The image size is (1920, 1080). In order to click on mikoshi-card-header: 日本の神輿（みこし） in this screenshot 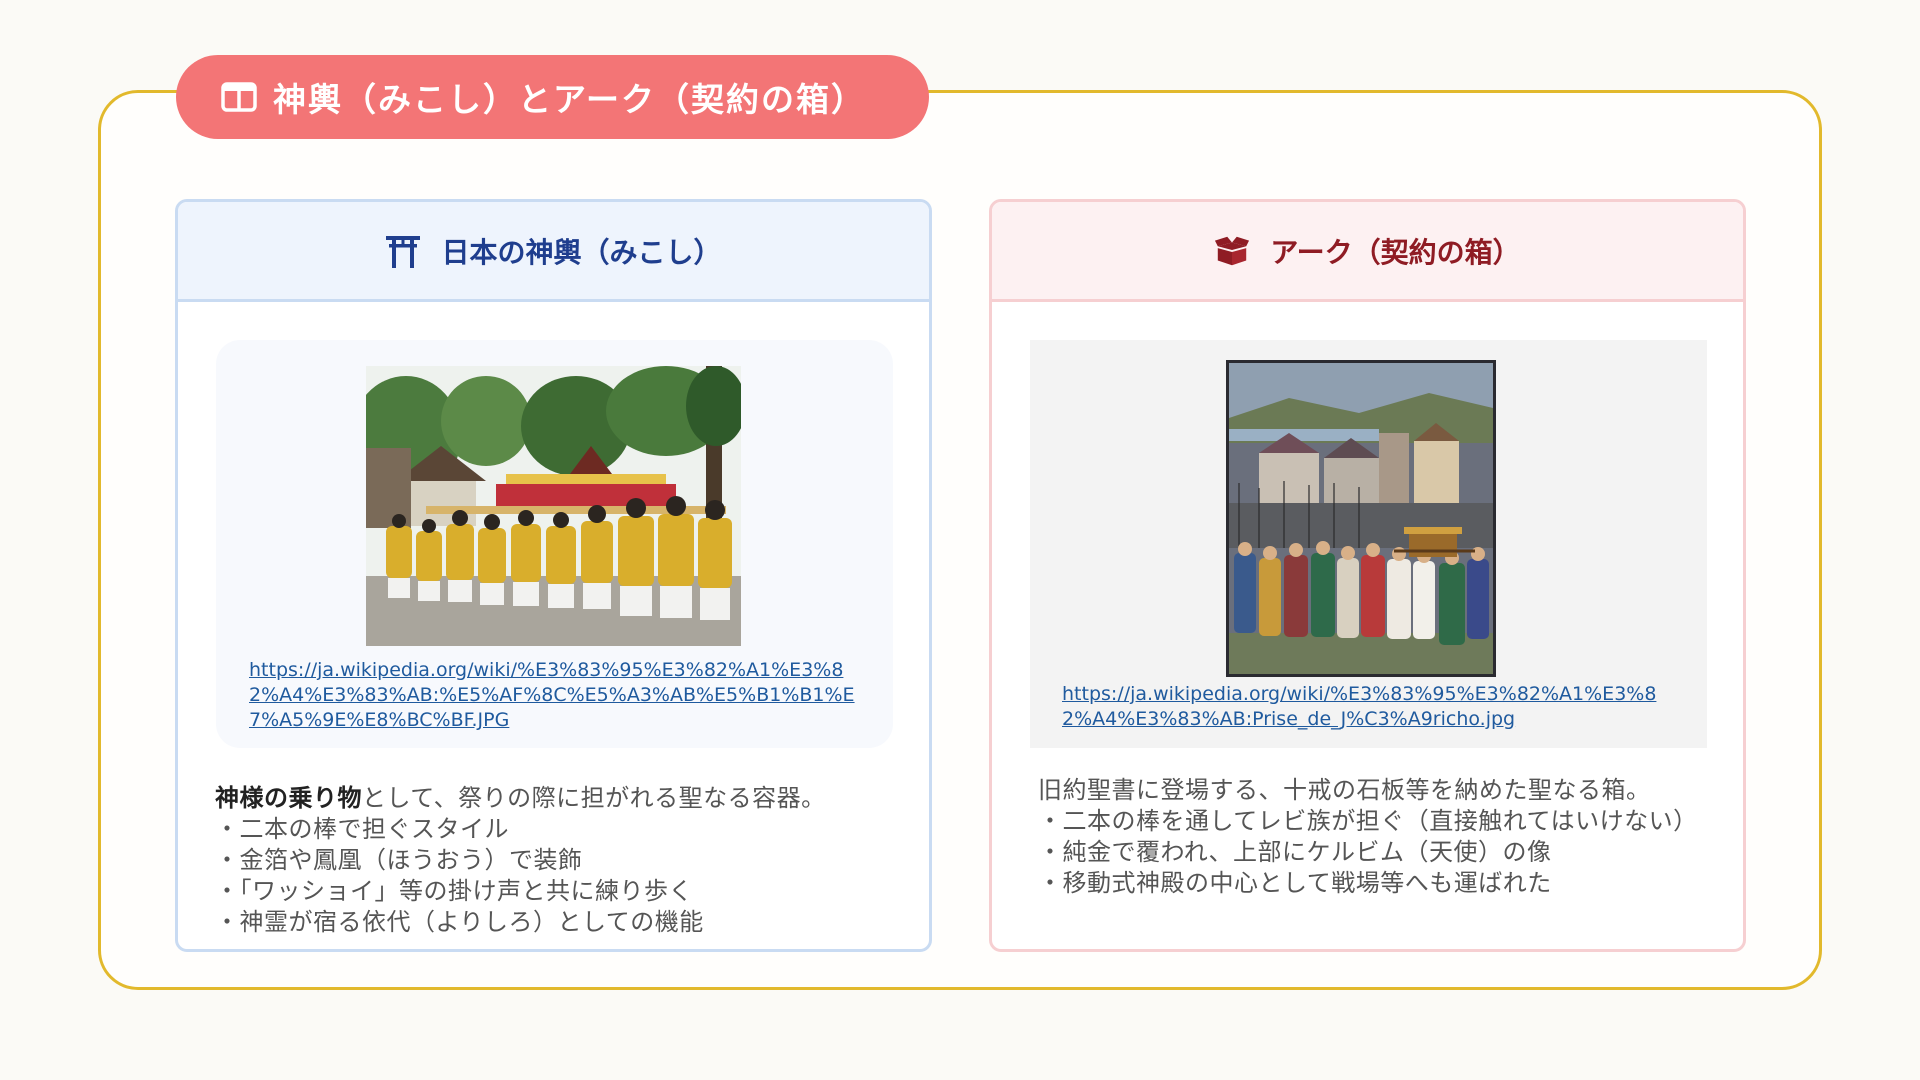, I will do `click(553, 252)`.